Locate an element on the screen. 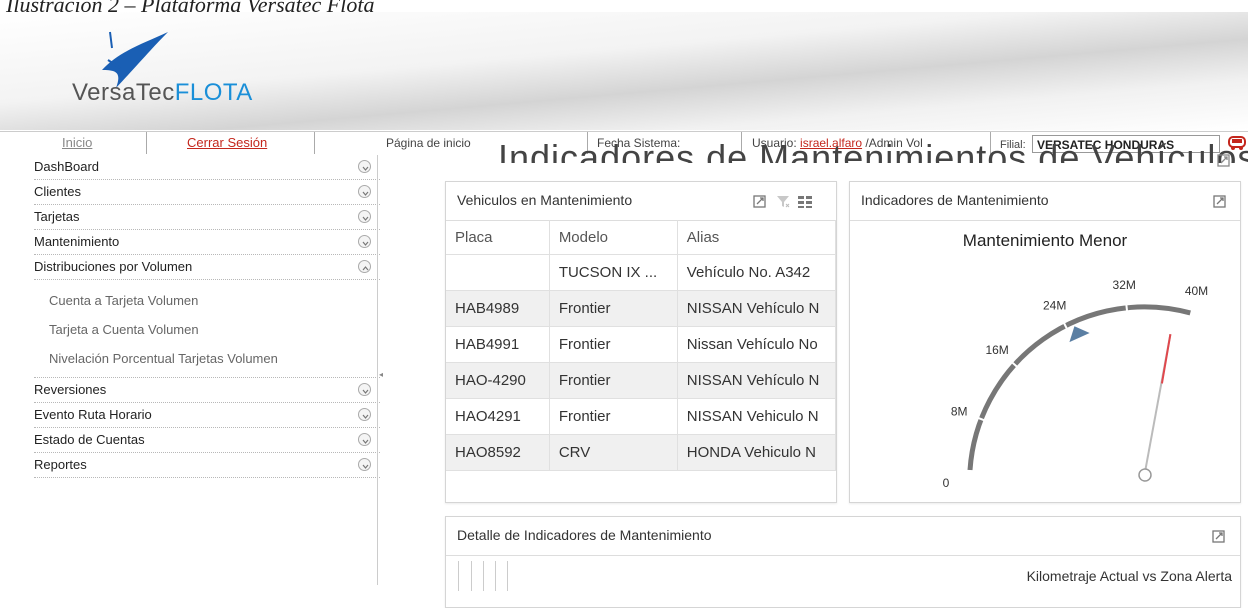  sidebar-item: Distribuciones por Volumen is located at coordinates (207, 267).